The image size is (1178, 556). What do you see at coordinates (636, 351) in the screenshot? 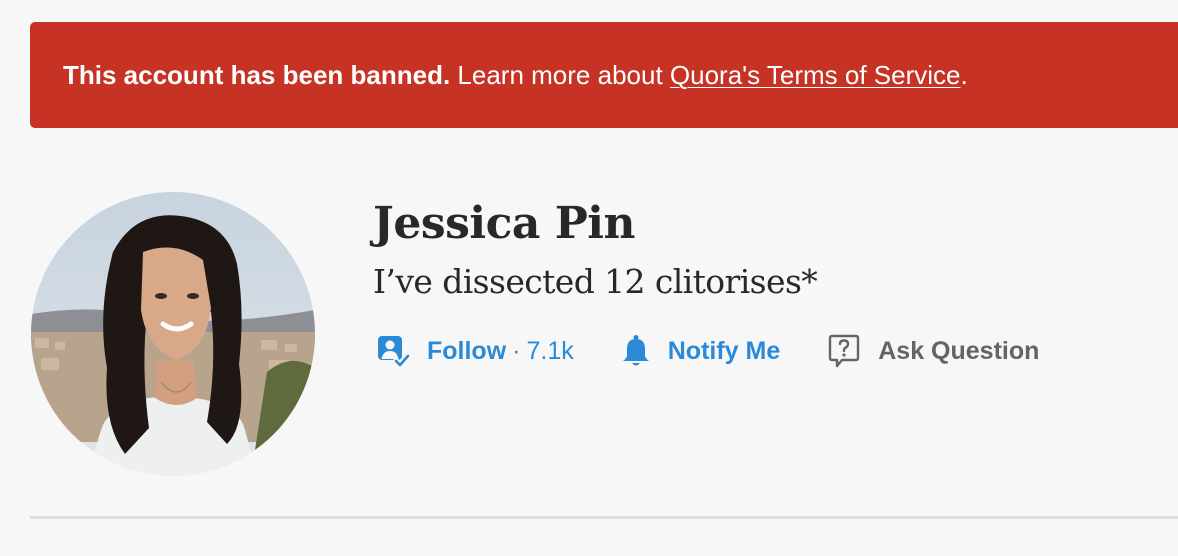
I see `bell-icon` at bounding box center [636, 351].